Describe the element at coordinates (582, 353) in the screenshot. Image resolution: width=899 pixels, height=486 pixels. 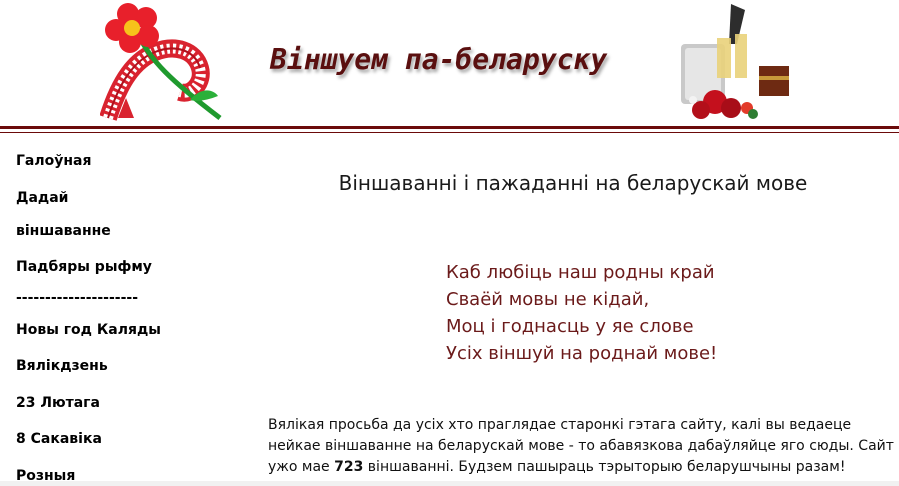
I see `poem-line: Усіх віншуй на роднай мове!` at that location.